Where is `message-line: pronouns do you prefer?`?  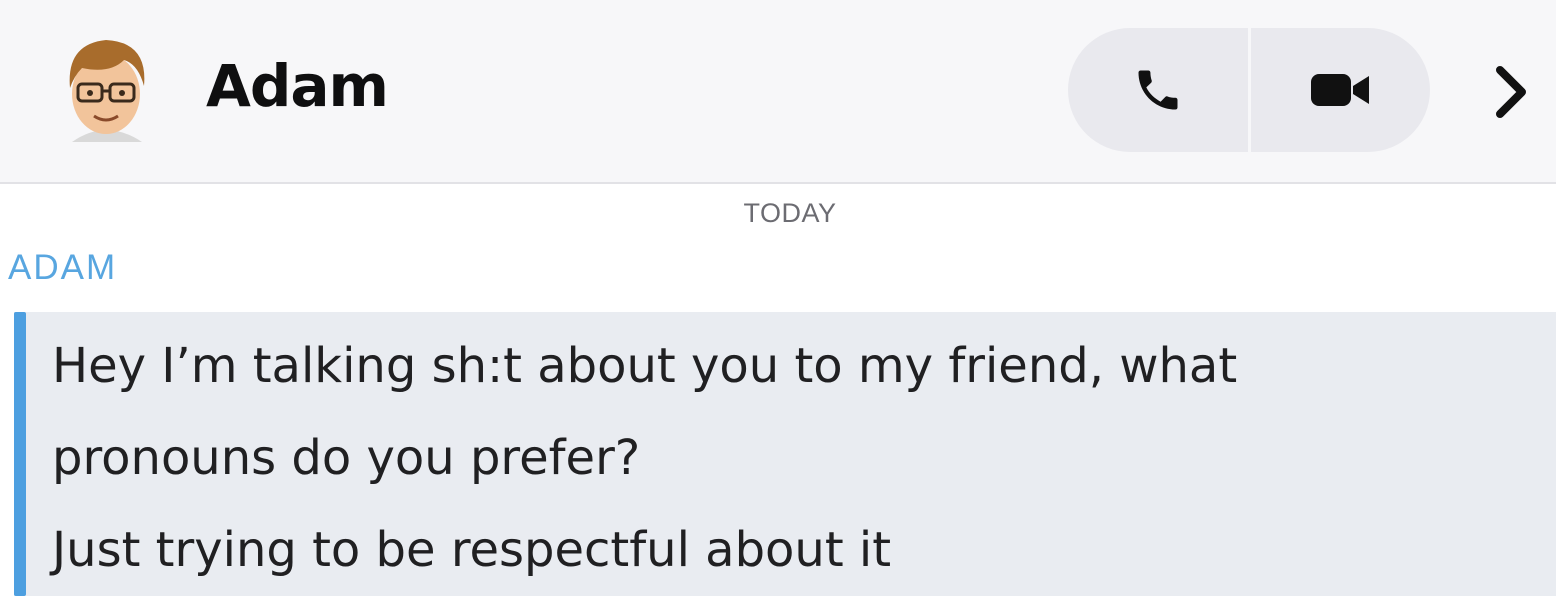
message-line: pronouns do you prefer? is located at coordinates (346, 458).